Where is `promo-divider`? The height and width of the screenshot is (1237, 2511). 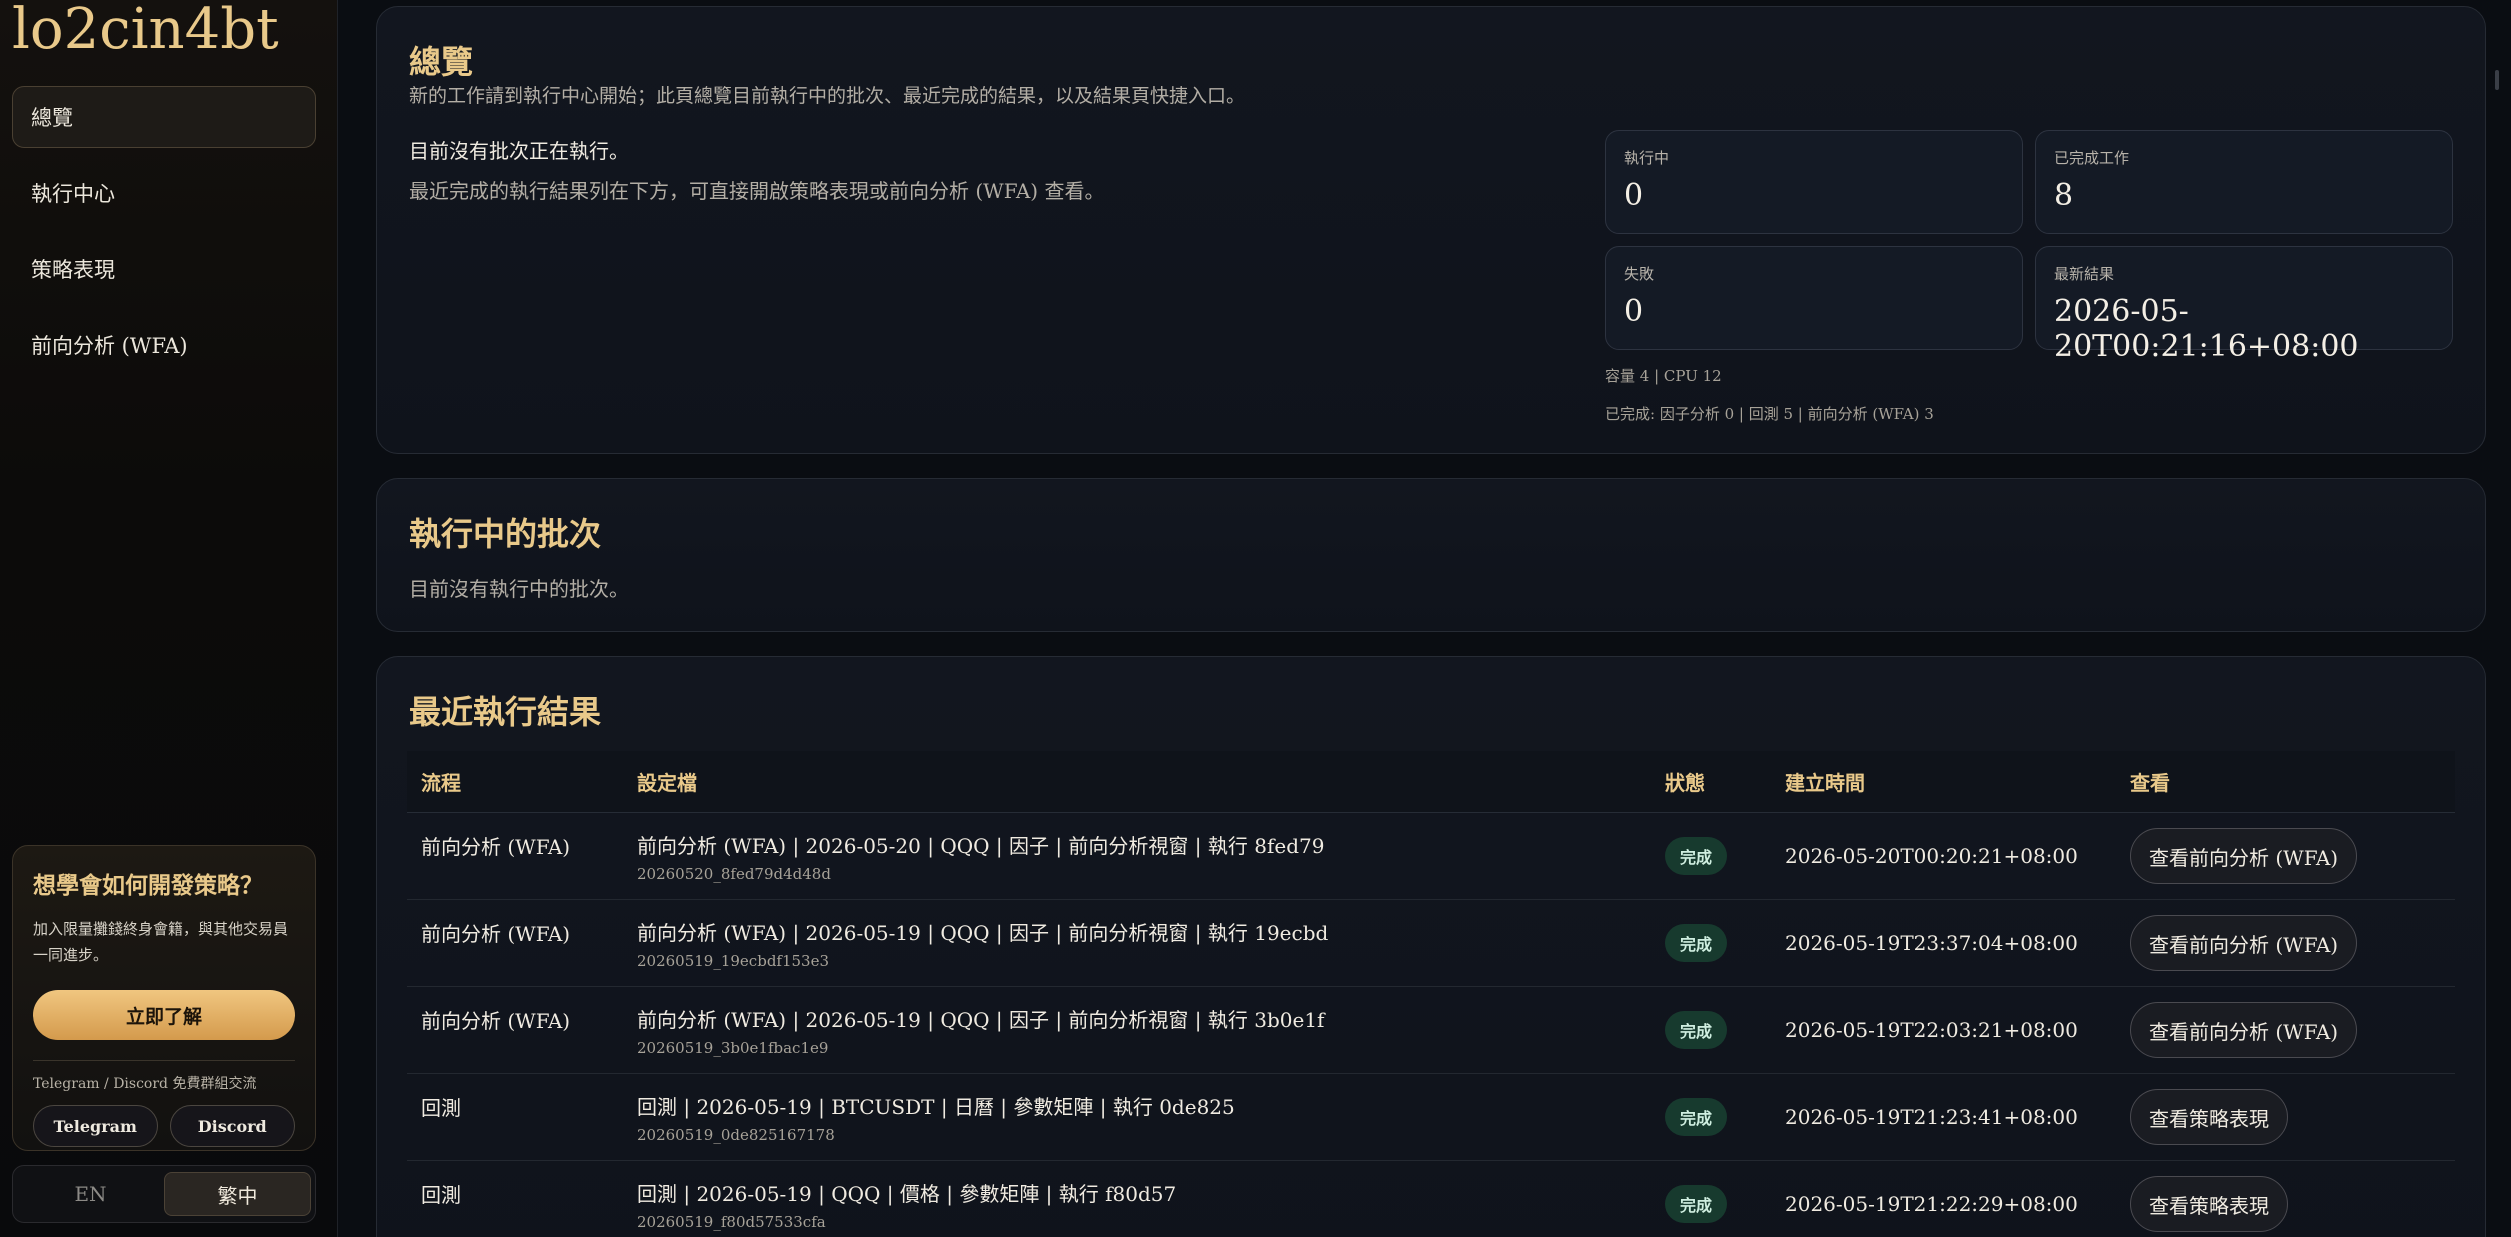
promo-divider is located at coordinates (164, 1060).